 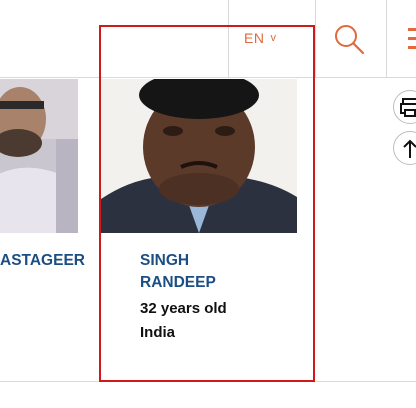 I want to click on person-nationality: India, so click(x=158, y=332).